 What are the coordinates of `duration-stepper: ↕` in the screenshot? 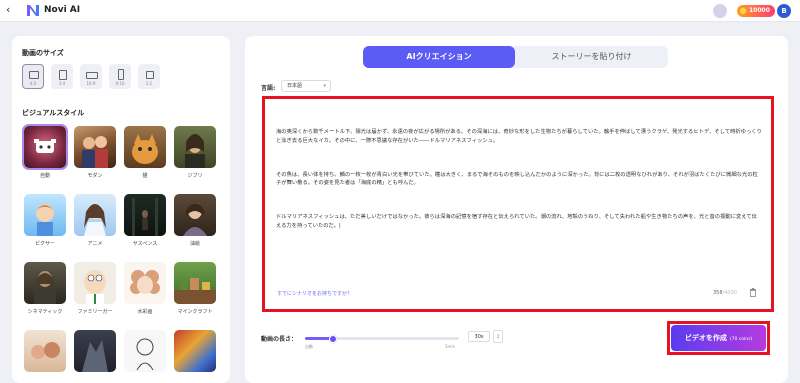 It's located at (498, 336).